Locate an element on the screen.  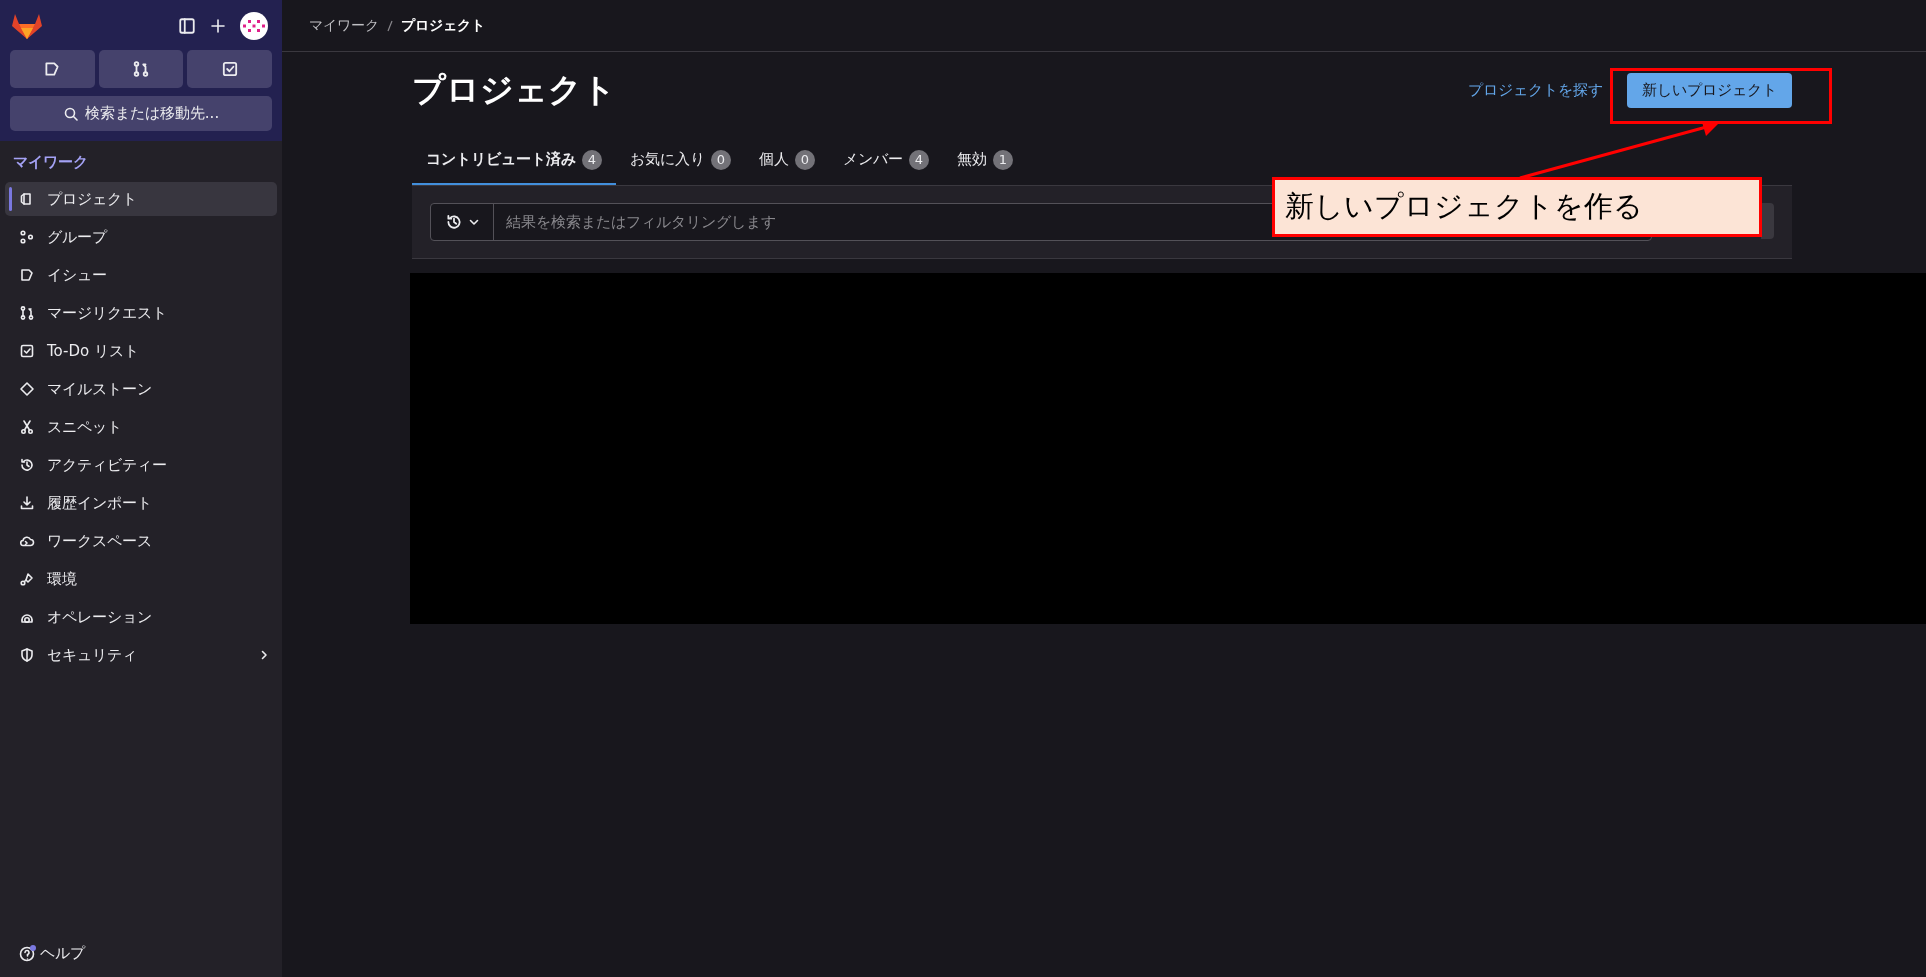
merge-request-button is located at coordinates (141, 69).